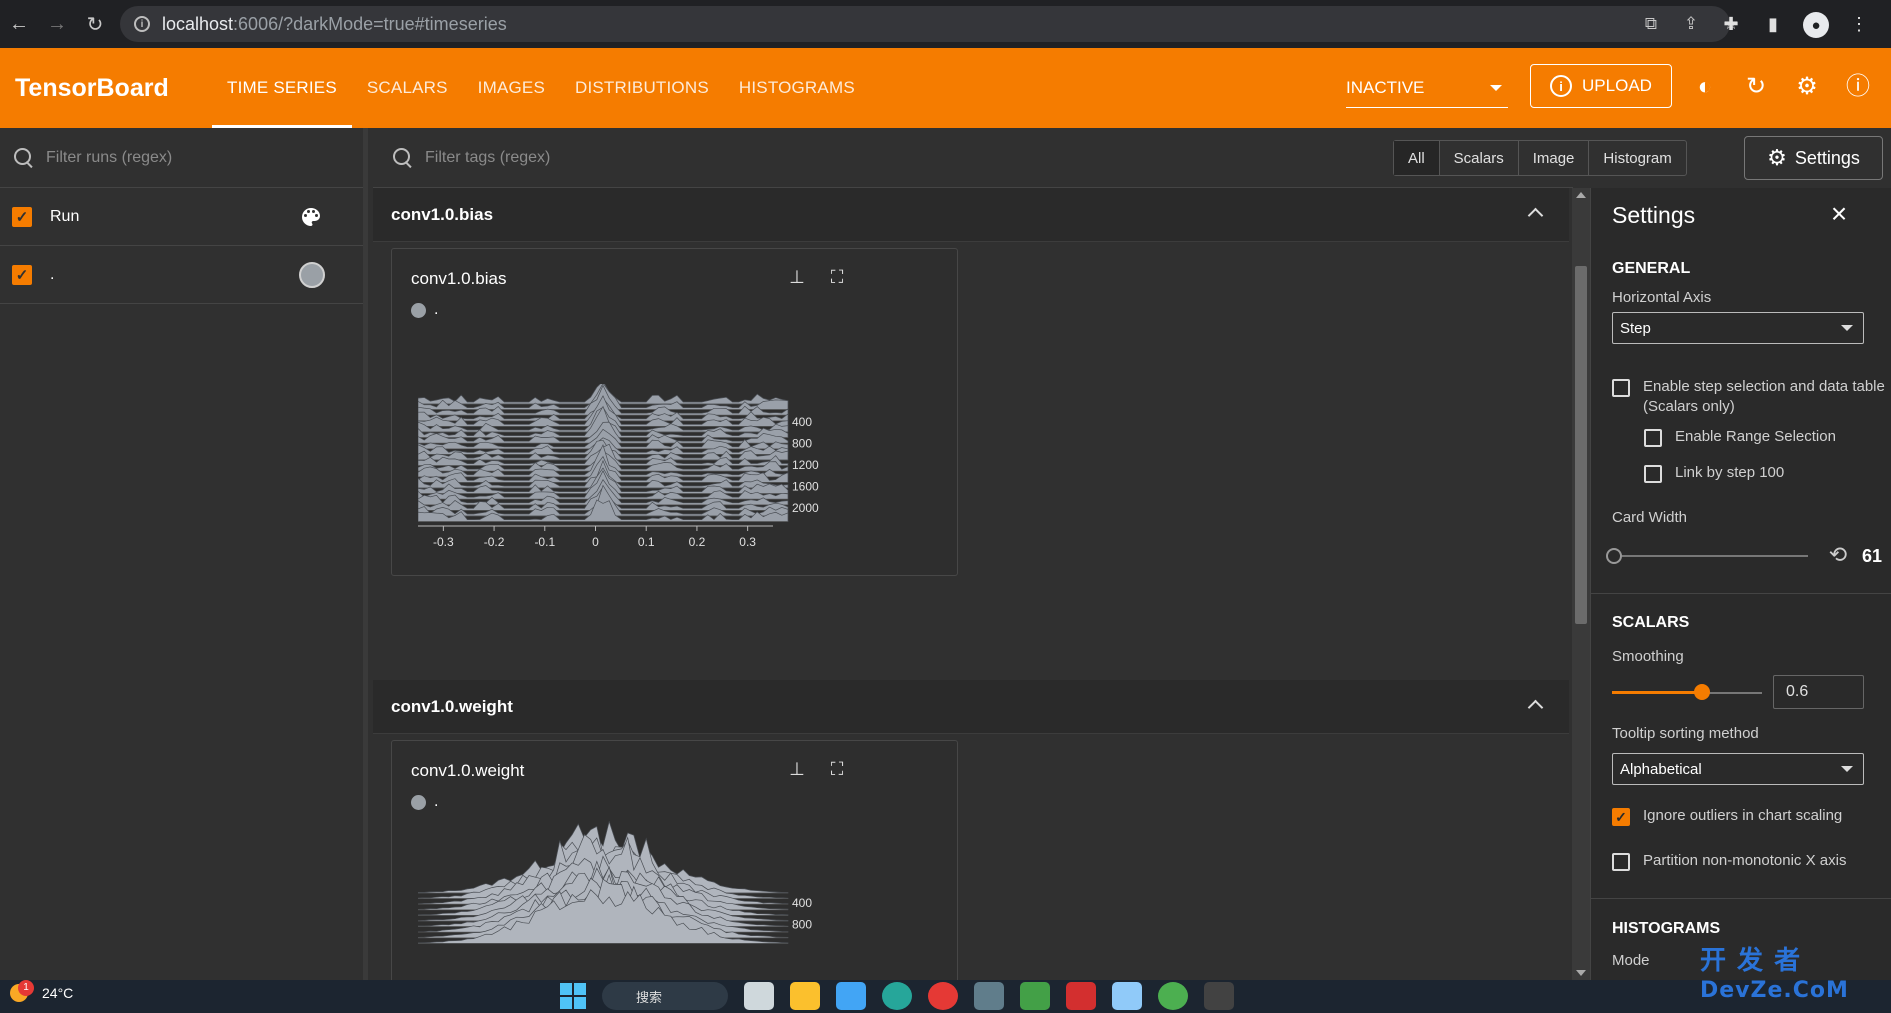 Image resolution: width=1891 pixels, height=1013 pixels. Describe the element at coordinates (511, 88) in the screenshot. I see `tab-images: IMAGES` at that location.